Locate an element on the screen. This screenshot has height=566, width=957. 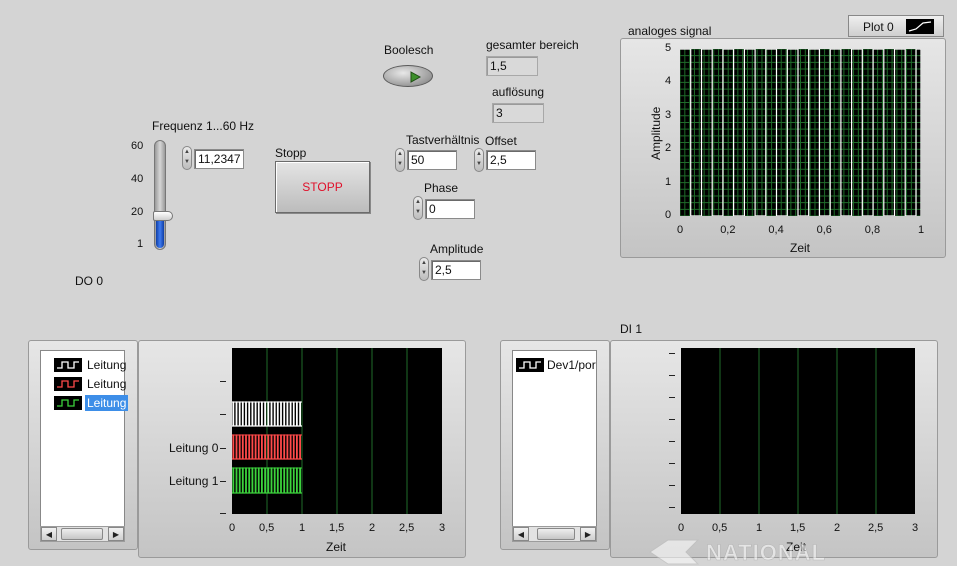
duty-label: Tastverhältnis is located at coordinates (443, 140).